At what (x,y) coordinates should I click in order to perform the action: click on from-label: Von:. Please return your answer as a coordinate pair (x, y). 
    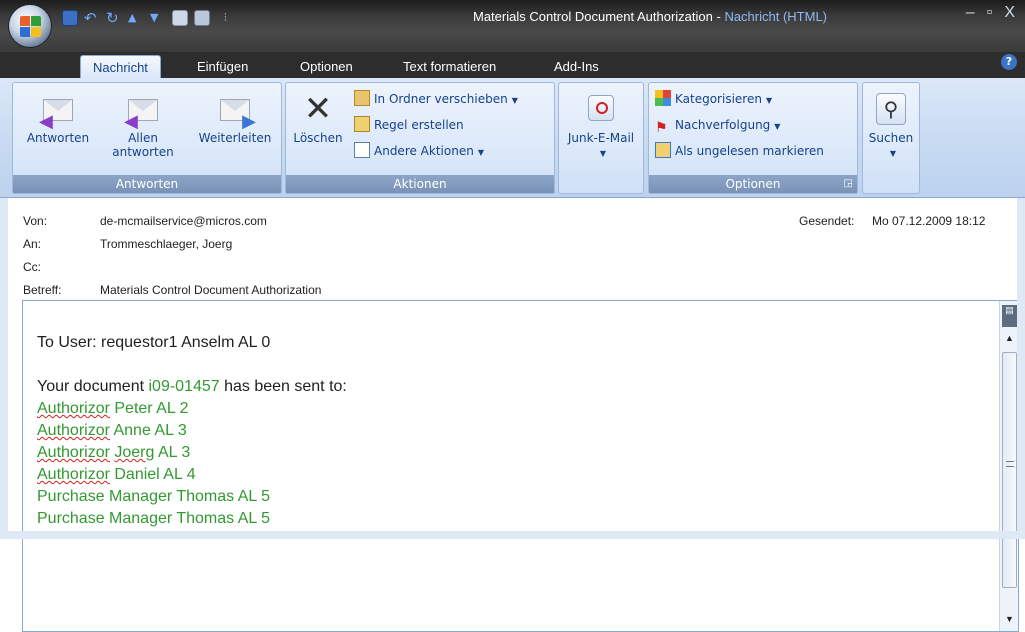
    Looking at the image, I should click on (35, 221).